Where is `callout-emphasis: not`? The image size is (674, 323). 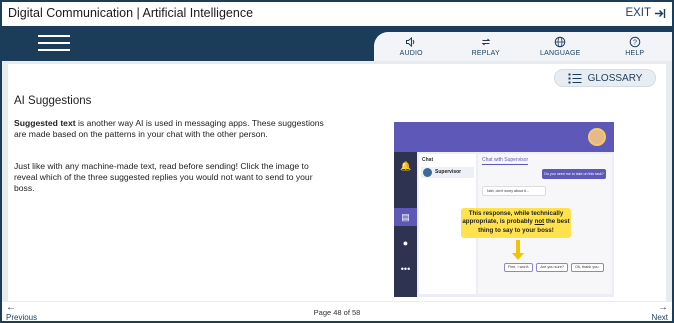
callout-emphasis: not is located at coordinates (539, 222).